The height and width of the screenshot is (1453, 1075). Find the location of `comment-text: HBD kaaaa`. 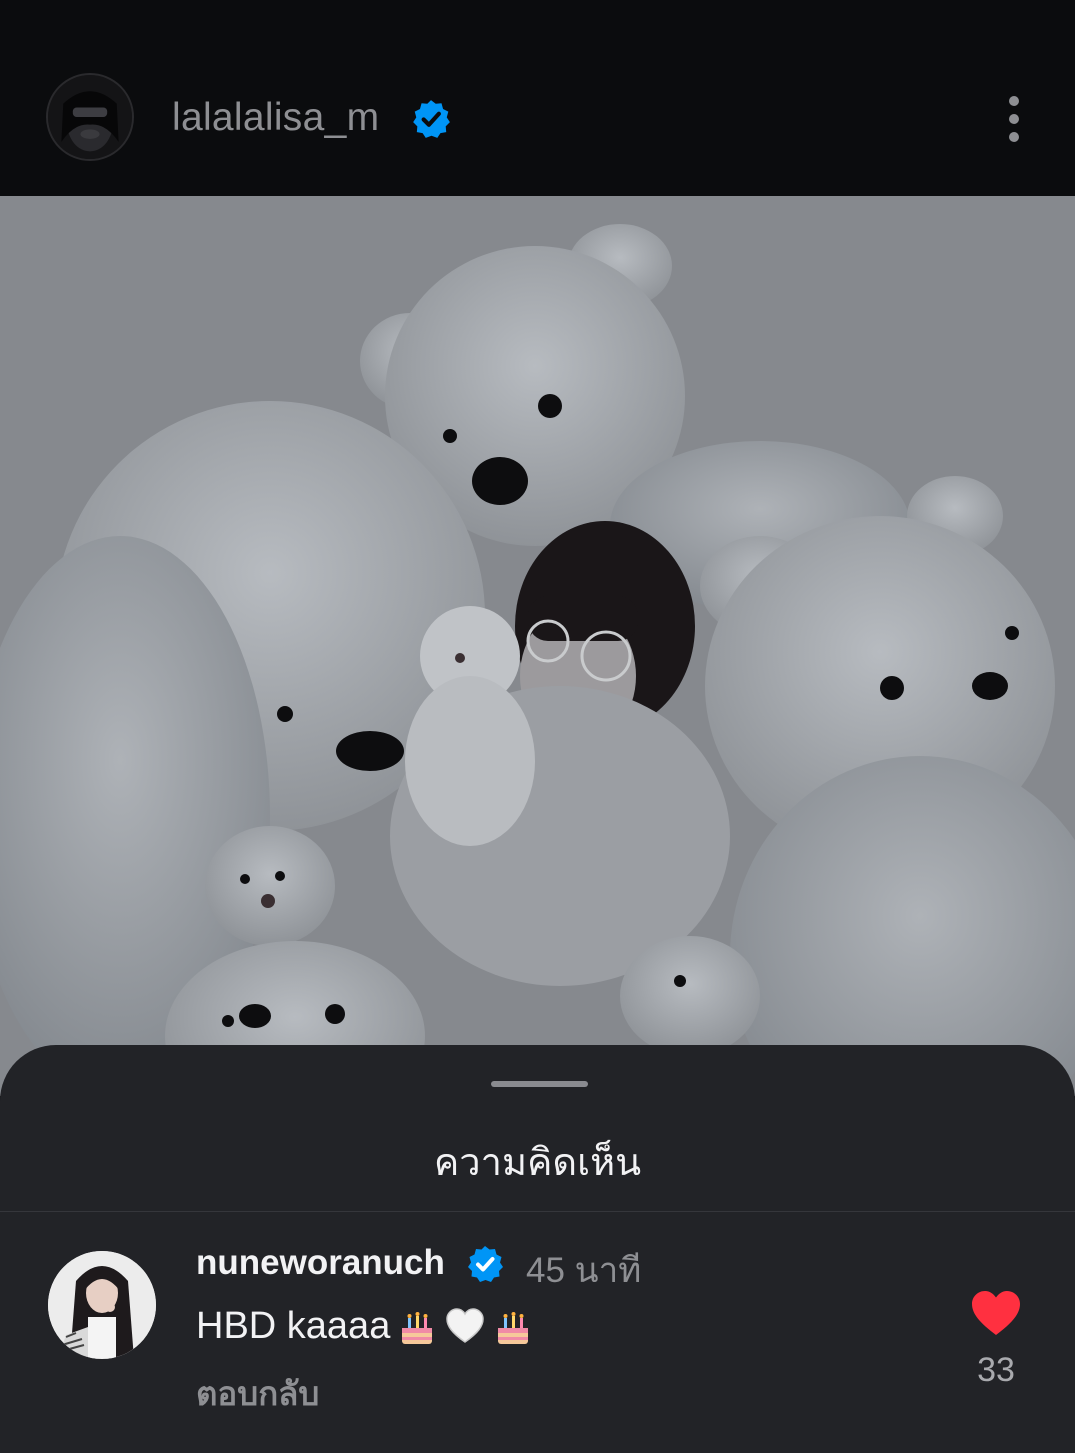

comment-text: HBD kaaaa is located at coordinates (293, 1326).